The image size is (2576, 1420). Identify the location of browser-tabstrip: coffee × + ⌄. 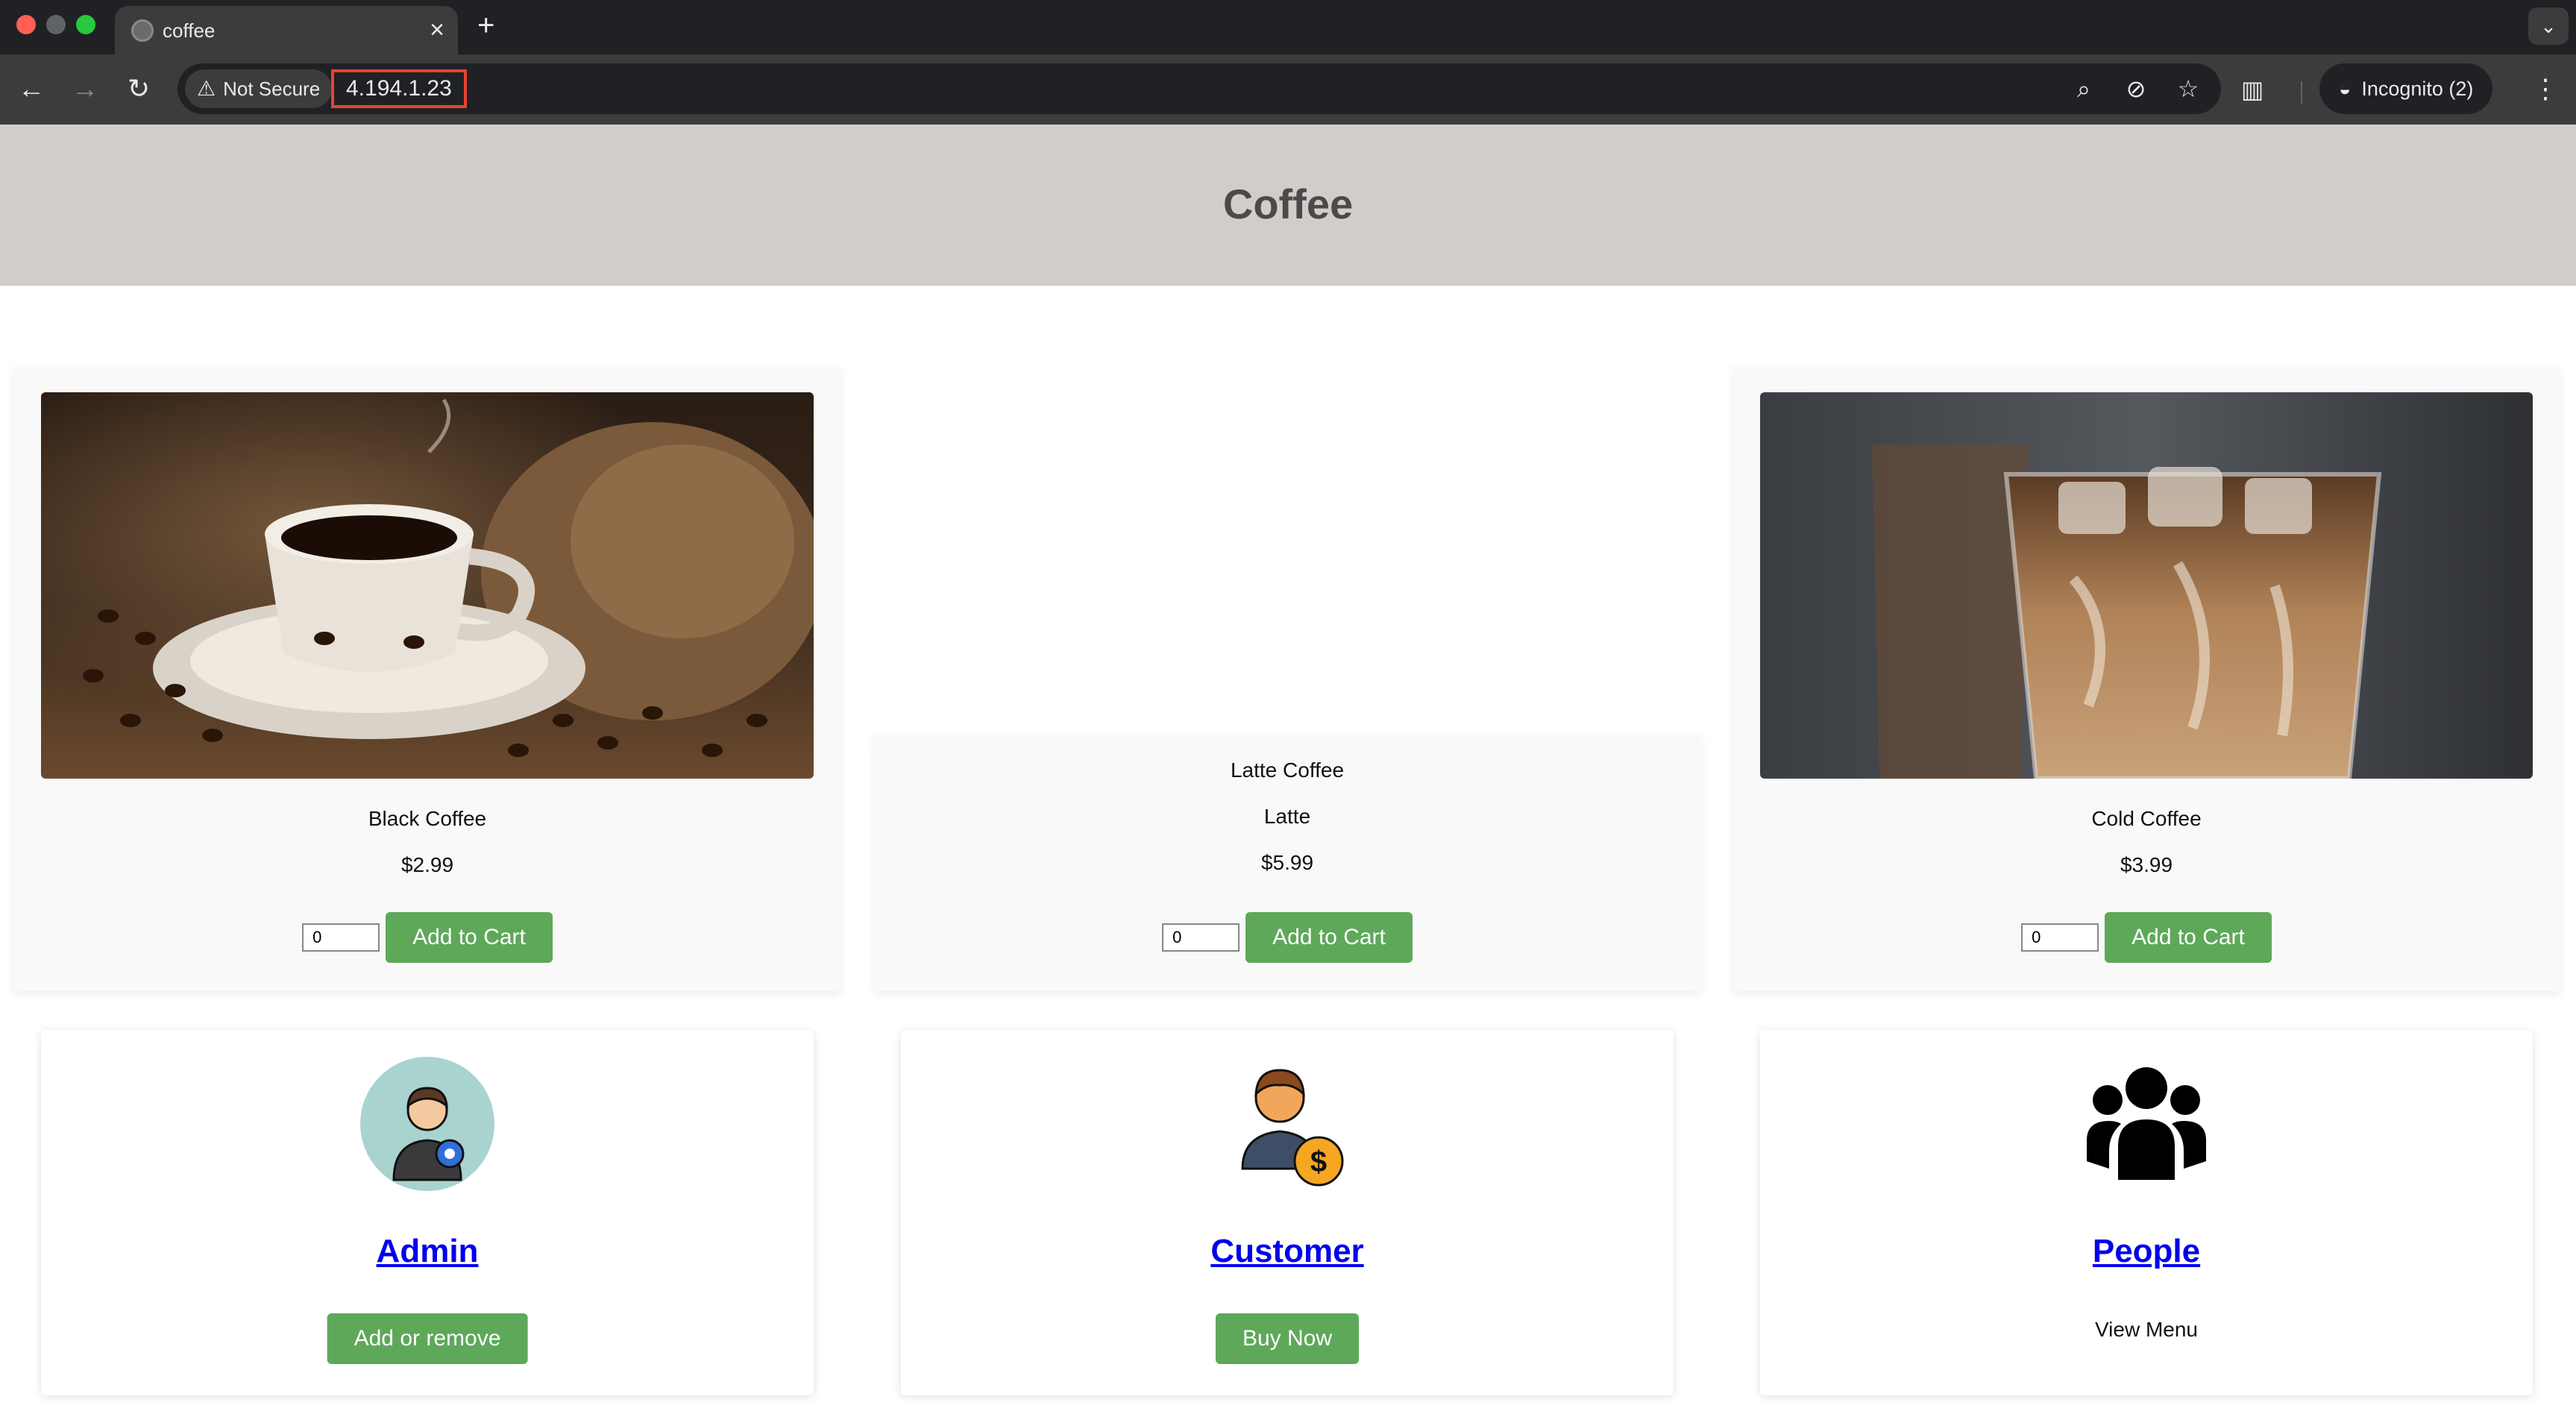
(1288, 27).